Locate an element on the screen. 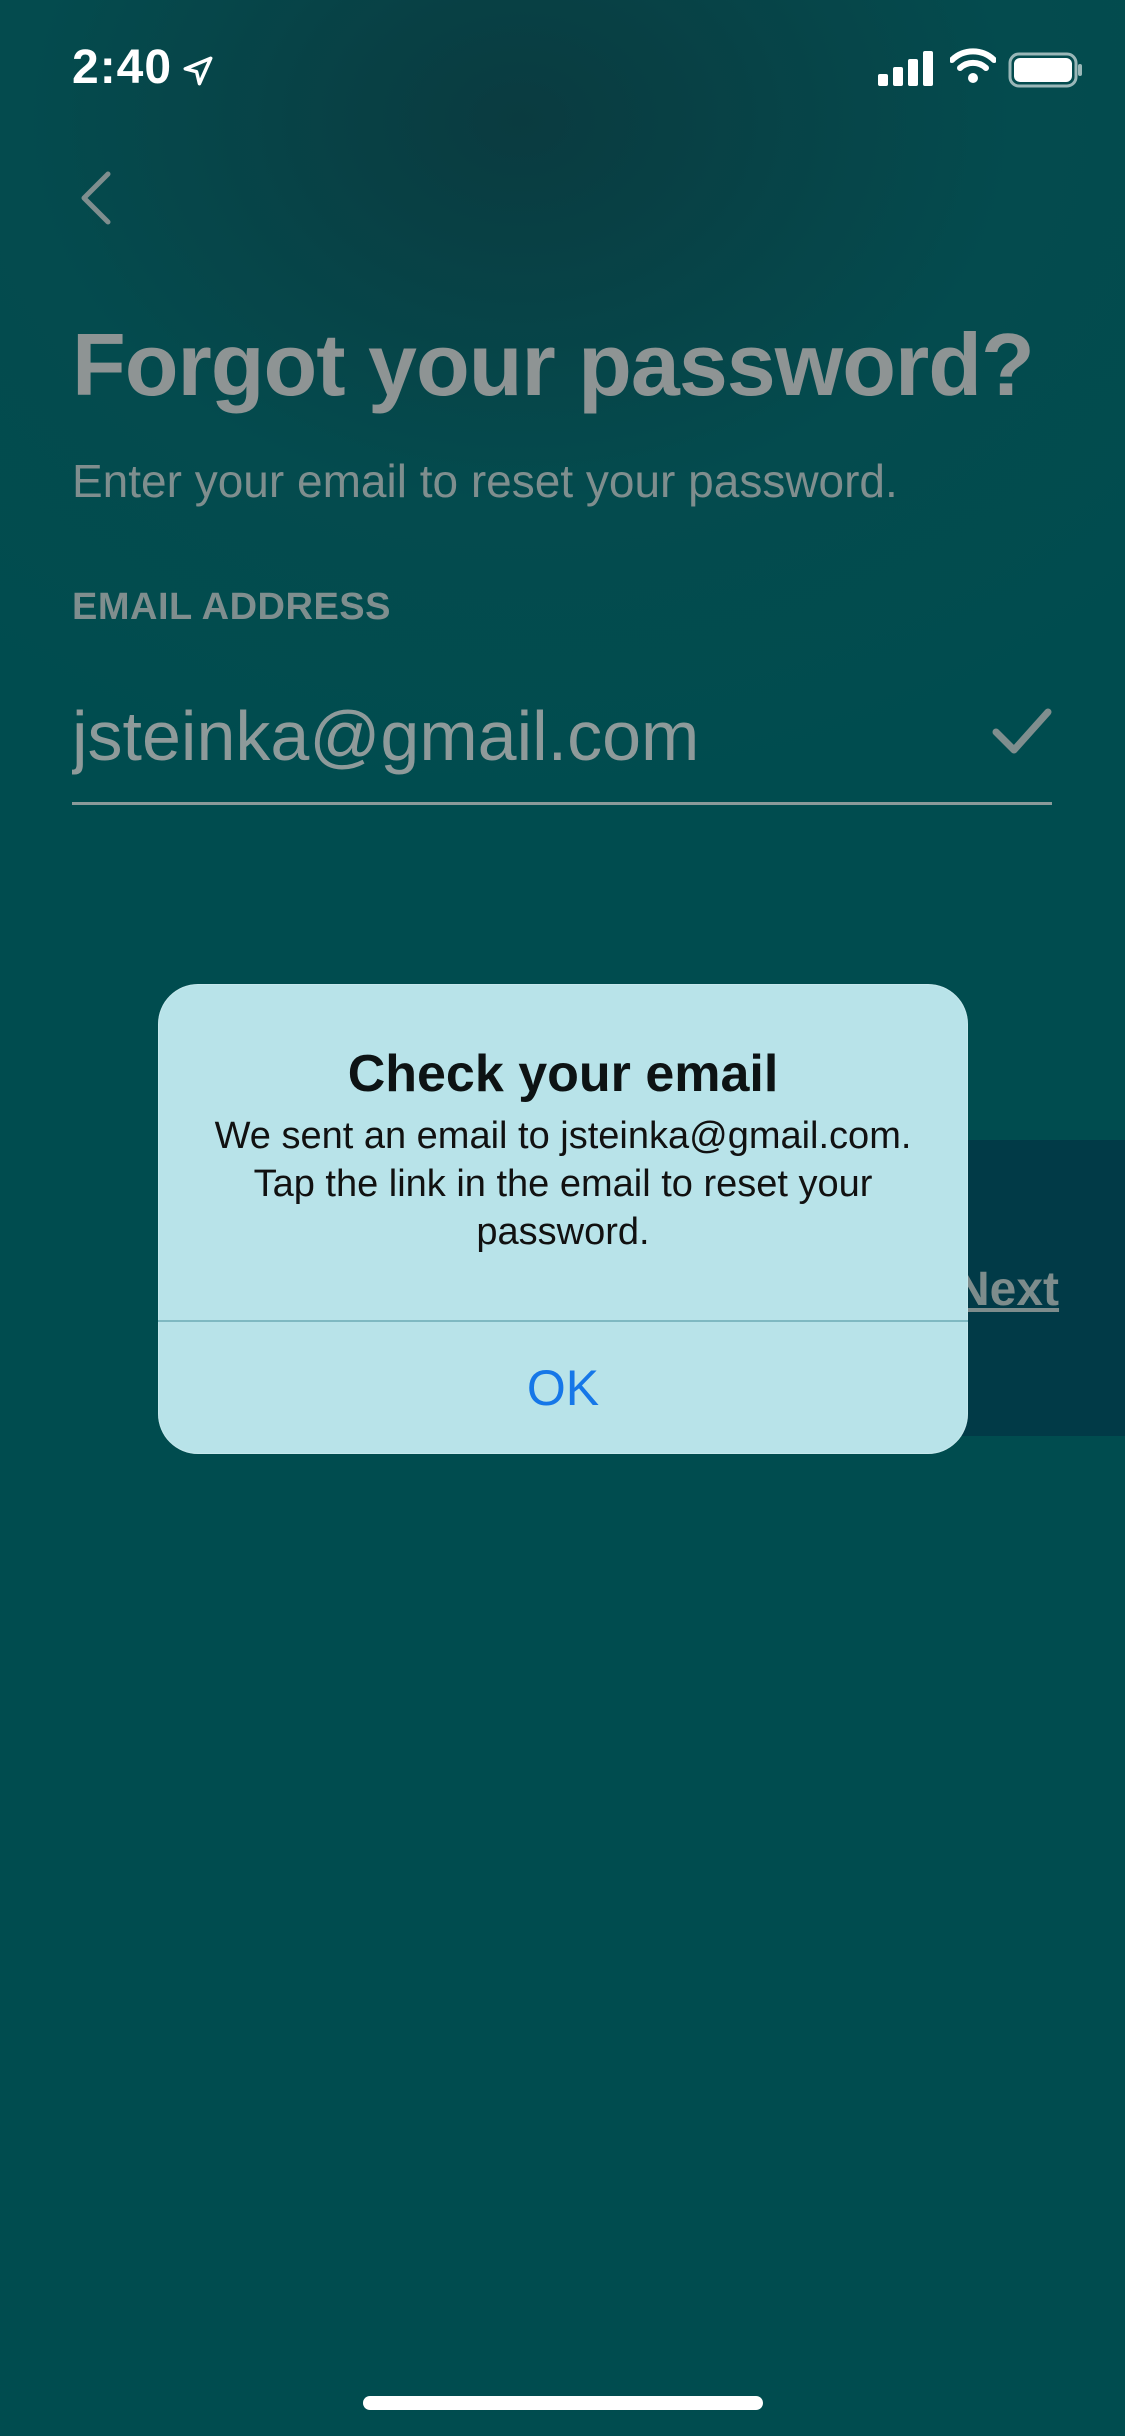 This screenshot has height=2436, width=1125. back-button is located at coordinates (97, 198).